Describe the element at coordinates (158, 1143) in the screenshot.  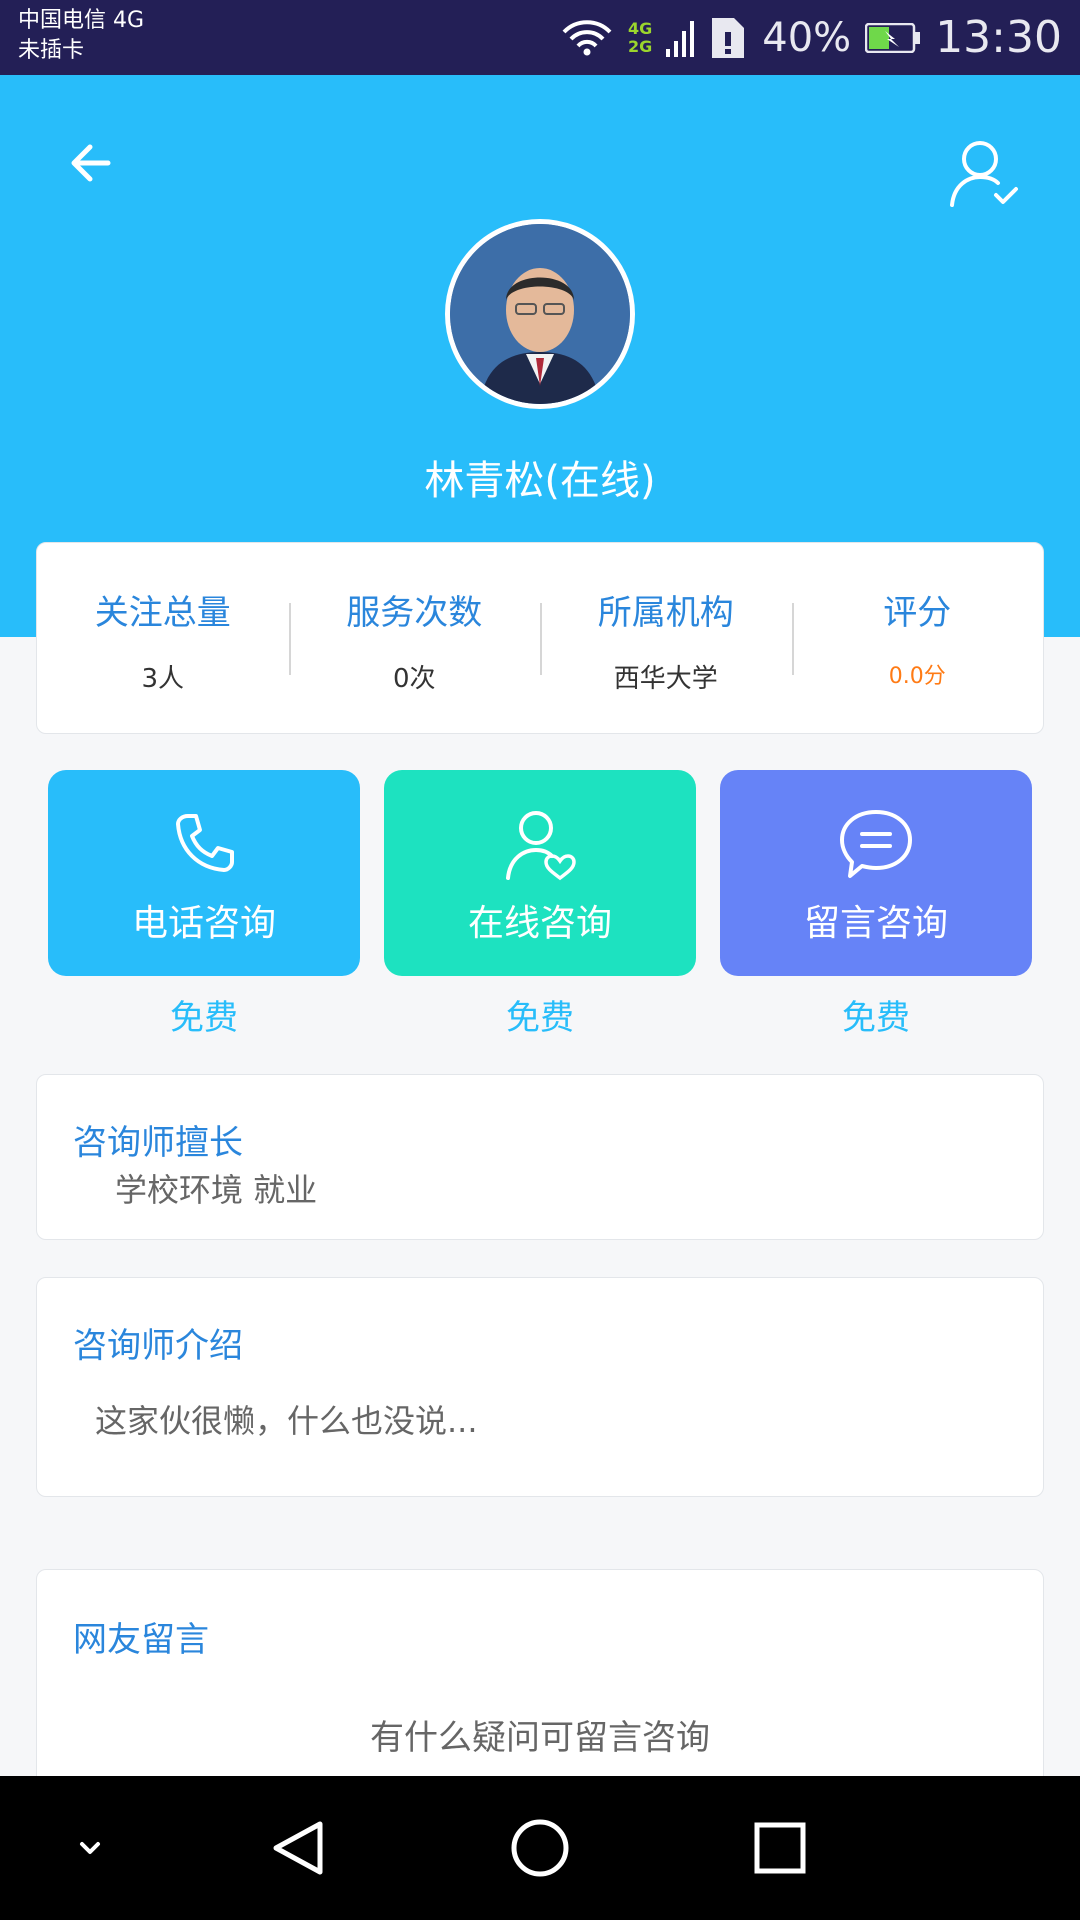
I see `expertise-title: 咨询师擅长` at that location.